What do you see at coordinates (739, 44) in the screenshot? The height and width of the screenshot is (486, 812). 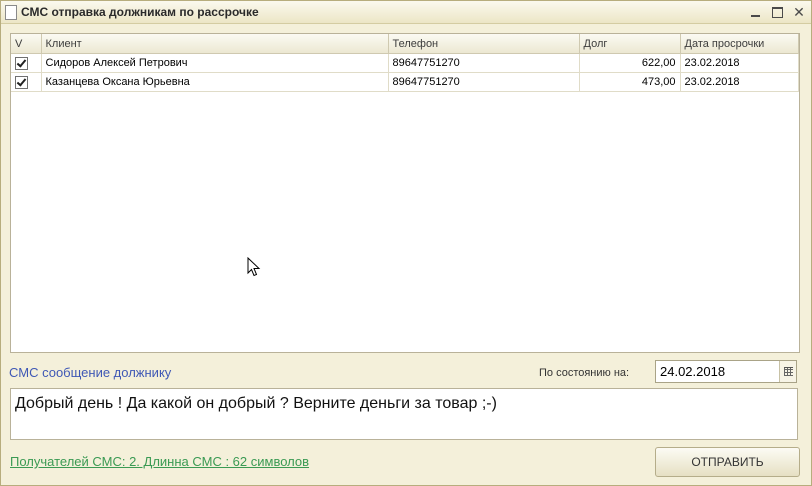 I see `column-header-due-date: Дата просрочки` at bounding box center [739, 44].